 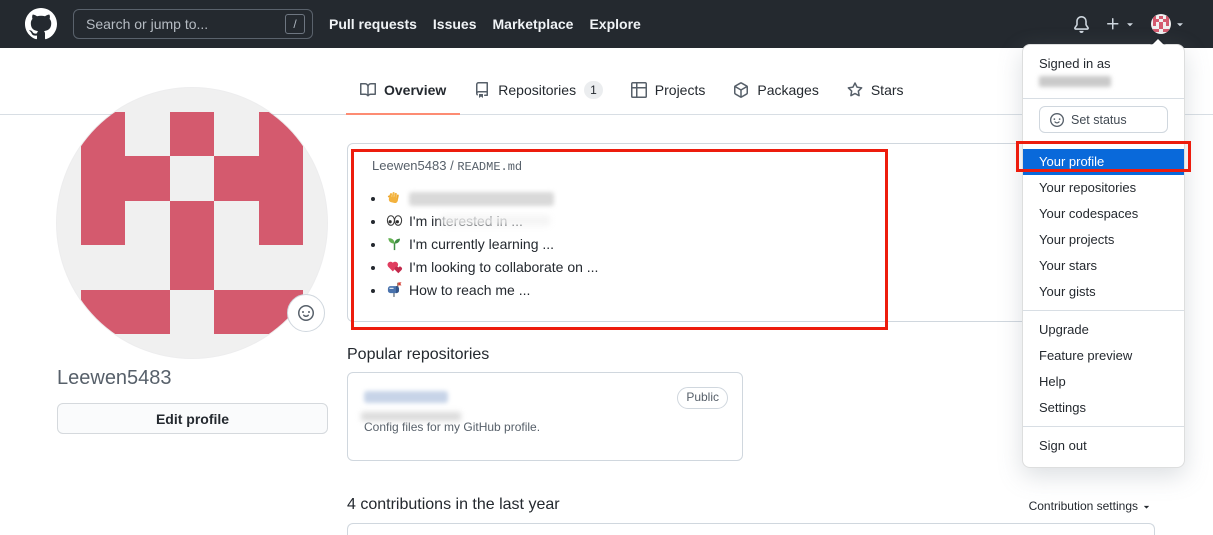 What do you see at coordinates (1103, 356) in the screenshot?
I see `menu-item-feature-preview: Feature preview` at bounding box center [1103, 356].